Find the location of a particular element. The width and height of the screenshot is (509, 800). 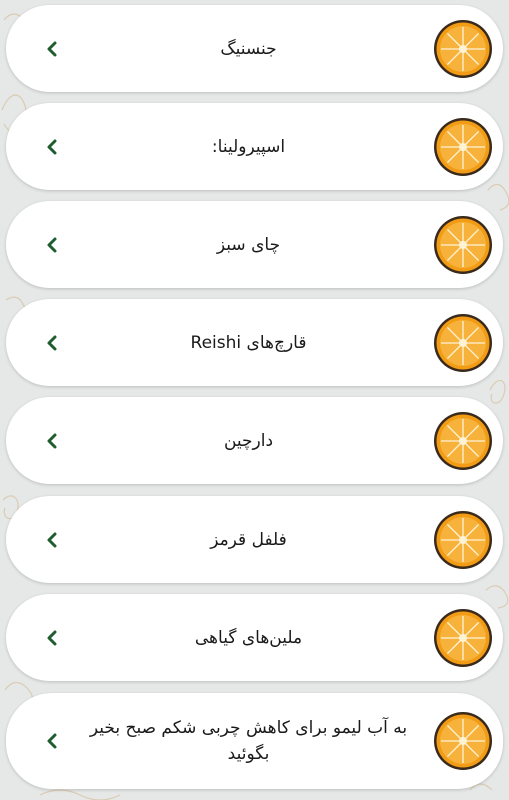

list-item: دارچین is located at coordinates (254, 440).